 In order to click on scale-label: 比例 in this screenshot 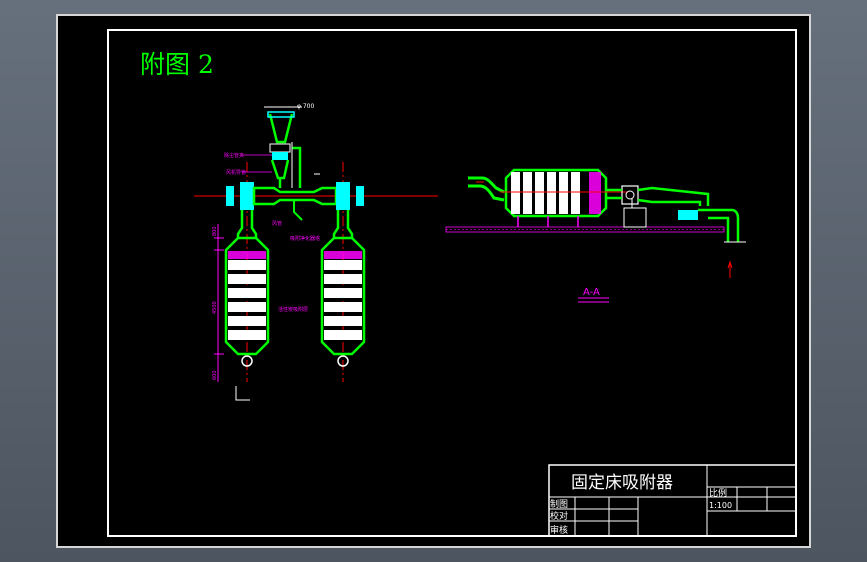, I will do `click(718, 493)`.